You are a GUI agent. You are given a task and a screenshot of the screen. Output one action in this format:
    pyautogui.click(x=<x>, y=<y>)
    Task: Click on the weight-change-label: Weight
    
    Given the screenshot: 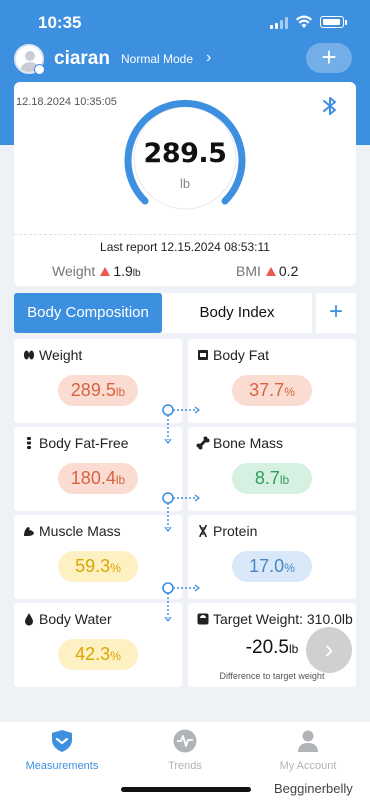 What is the action you would take?
    pyautogui.click(x=74, y=271)
    